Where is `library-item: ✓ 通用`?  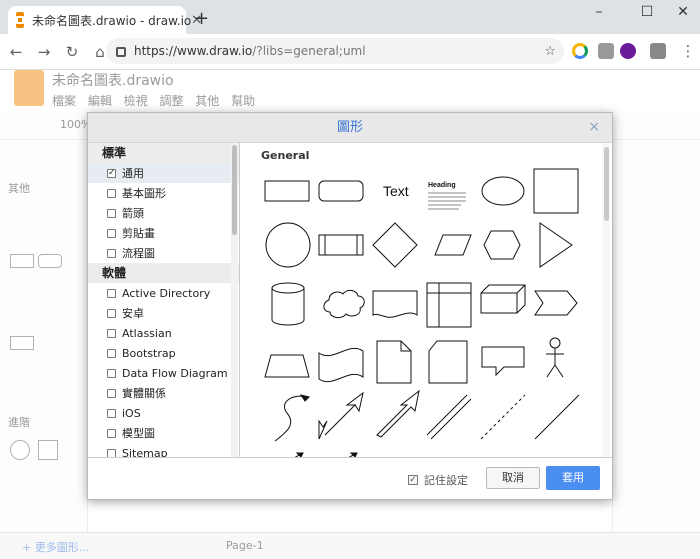
library-item: ✓ 通用 is located at coordinates (163, 173).